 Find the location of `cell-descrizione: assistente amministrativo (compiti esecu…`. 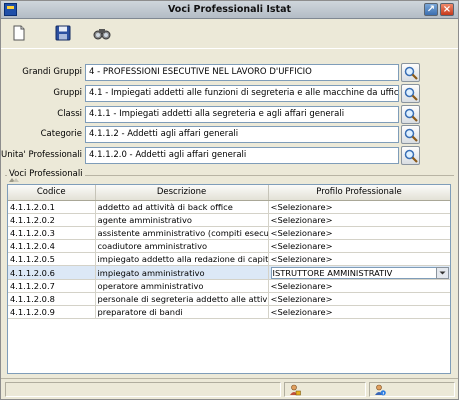

cell-descrizione: assistente amministrativo (compiti esecu… is located at coordinates (182, 233).